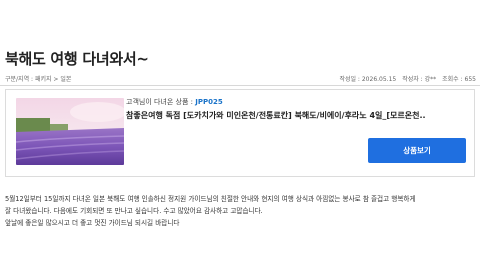  What do you see at coordinates (92, 223) in the screenshot?
I see `content-line: 앞날에 좋은일 많으시고 더 좋고 멋진 가이드님 되시길 바랍니다` at bounding box center [92, 223].